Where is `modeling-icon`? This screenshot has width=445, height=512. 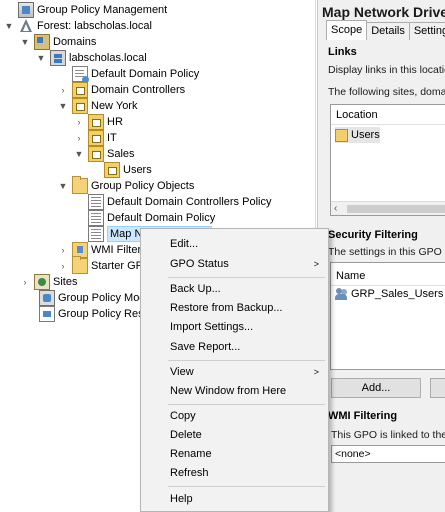 modeling-icon is located at coordinates (47, 298).